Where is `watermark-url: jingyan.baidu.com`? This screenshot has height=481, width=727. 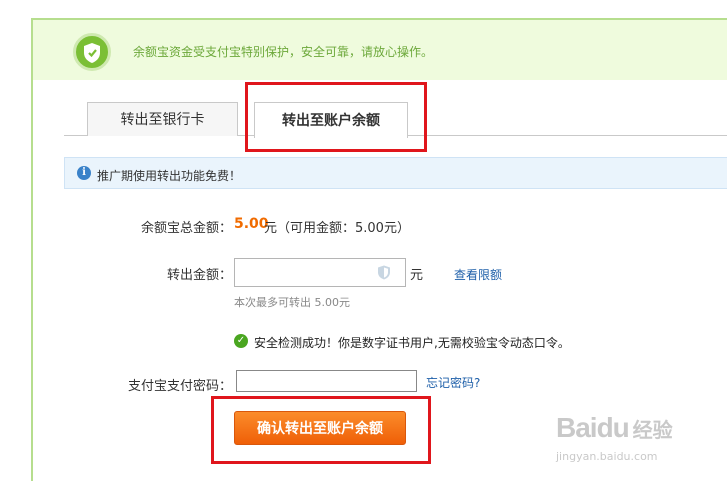 watermark-url: jingyan.baidu.com is located at coordinates (607, 456).